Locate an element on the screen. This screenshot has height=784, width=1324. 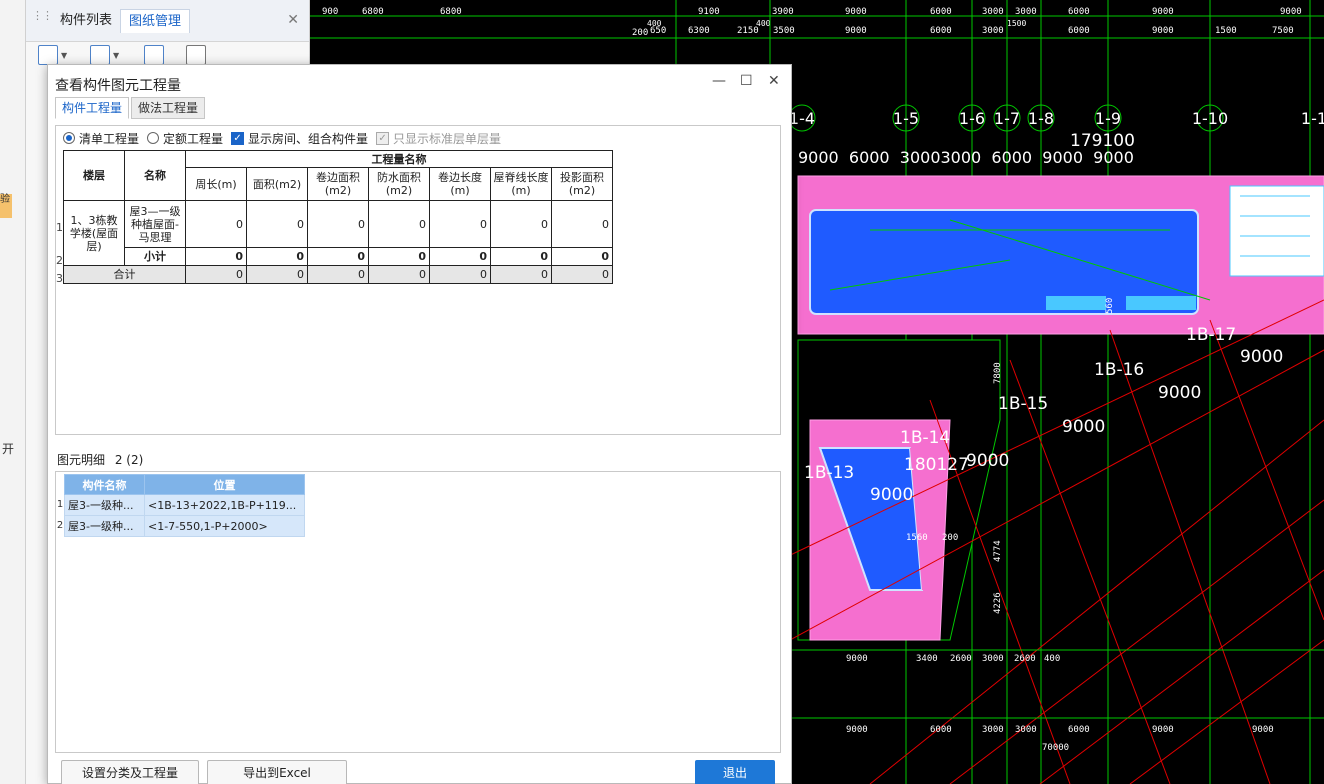
options-bar: 清单工程量 定额工程量 ✓ 显示房间、组合构件量 ✓ 只显示标准层单层量 is located at coordinates (286, 138).